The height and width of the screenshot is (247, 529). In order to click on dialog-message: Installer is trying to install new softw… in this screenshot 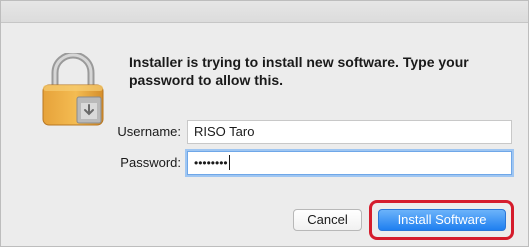, I will do `click(299, 71)`.